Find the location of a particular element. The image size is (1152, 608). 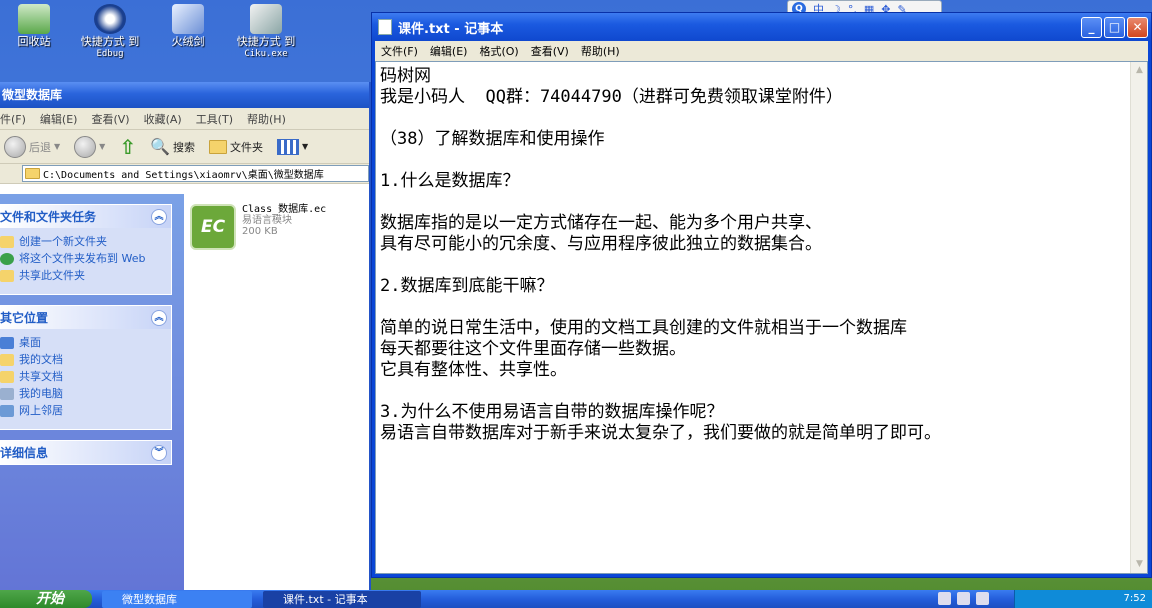

start-button: 开始 is located at coordinates (46, 599).